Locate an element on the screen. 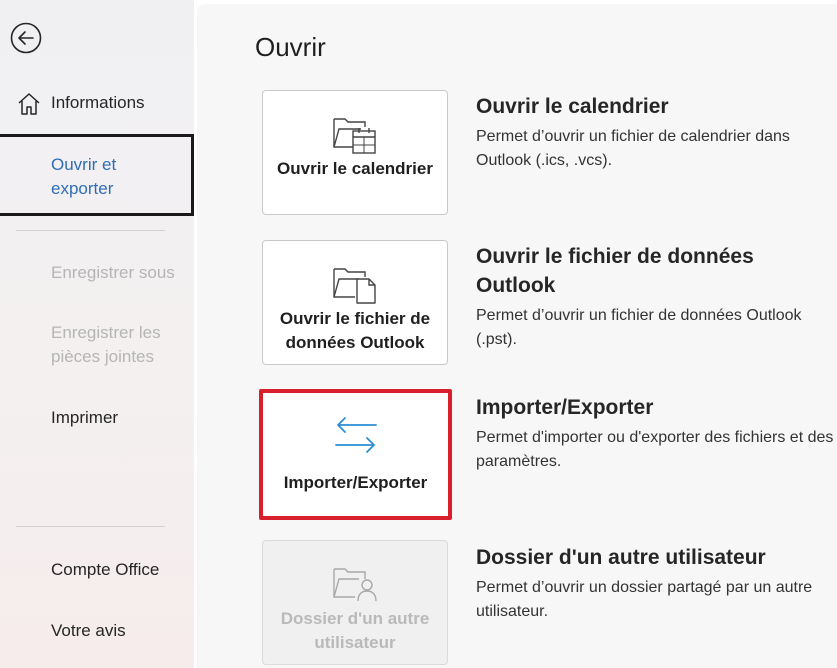  sidebar-item-open-export: Ouvrir et exporter is located at coordinates (97, 175).